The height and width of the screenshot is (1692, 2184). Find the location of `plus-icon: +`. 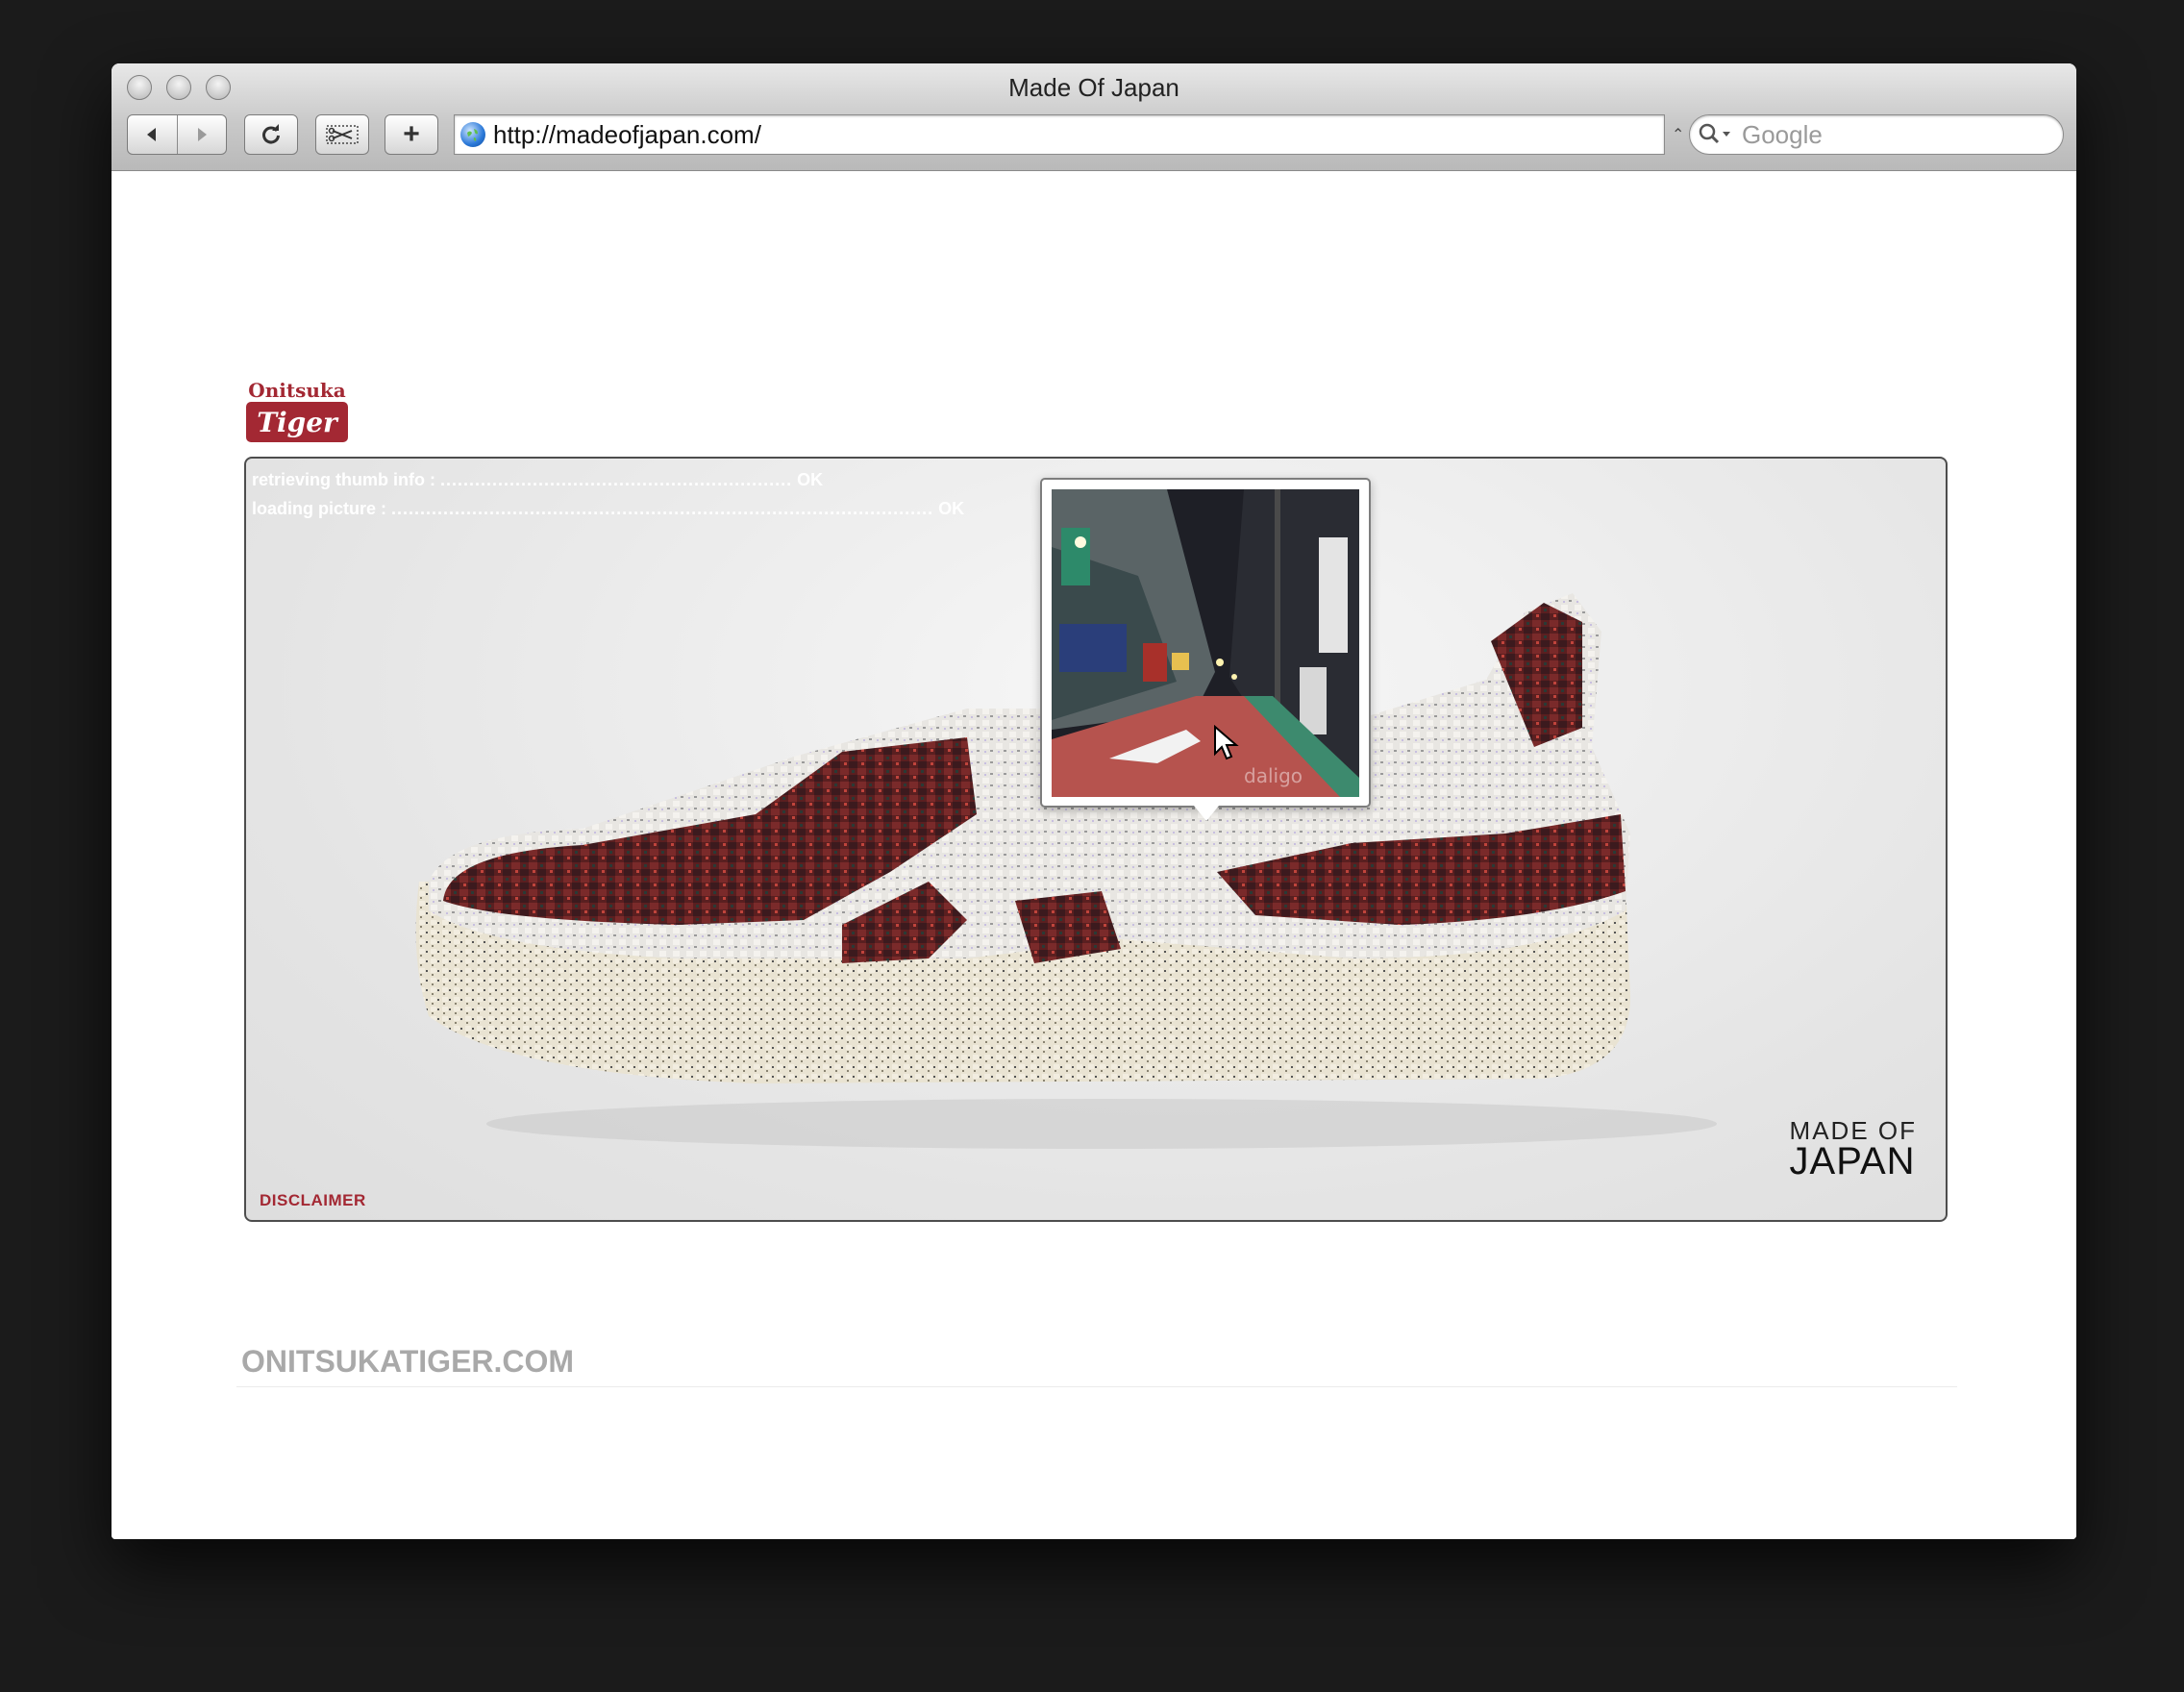

plus-icon: + is located at coordinates (412, 134).